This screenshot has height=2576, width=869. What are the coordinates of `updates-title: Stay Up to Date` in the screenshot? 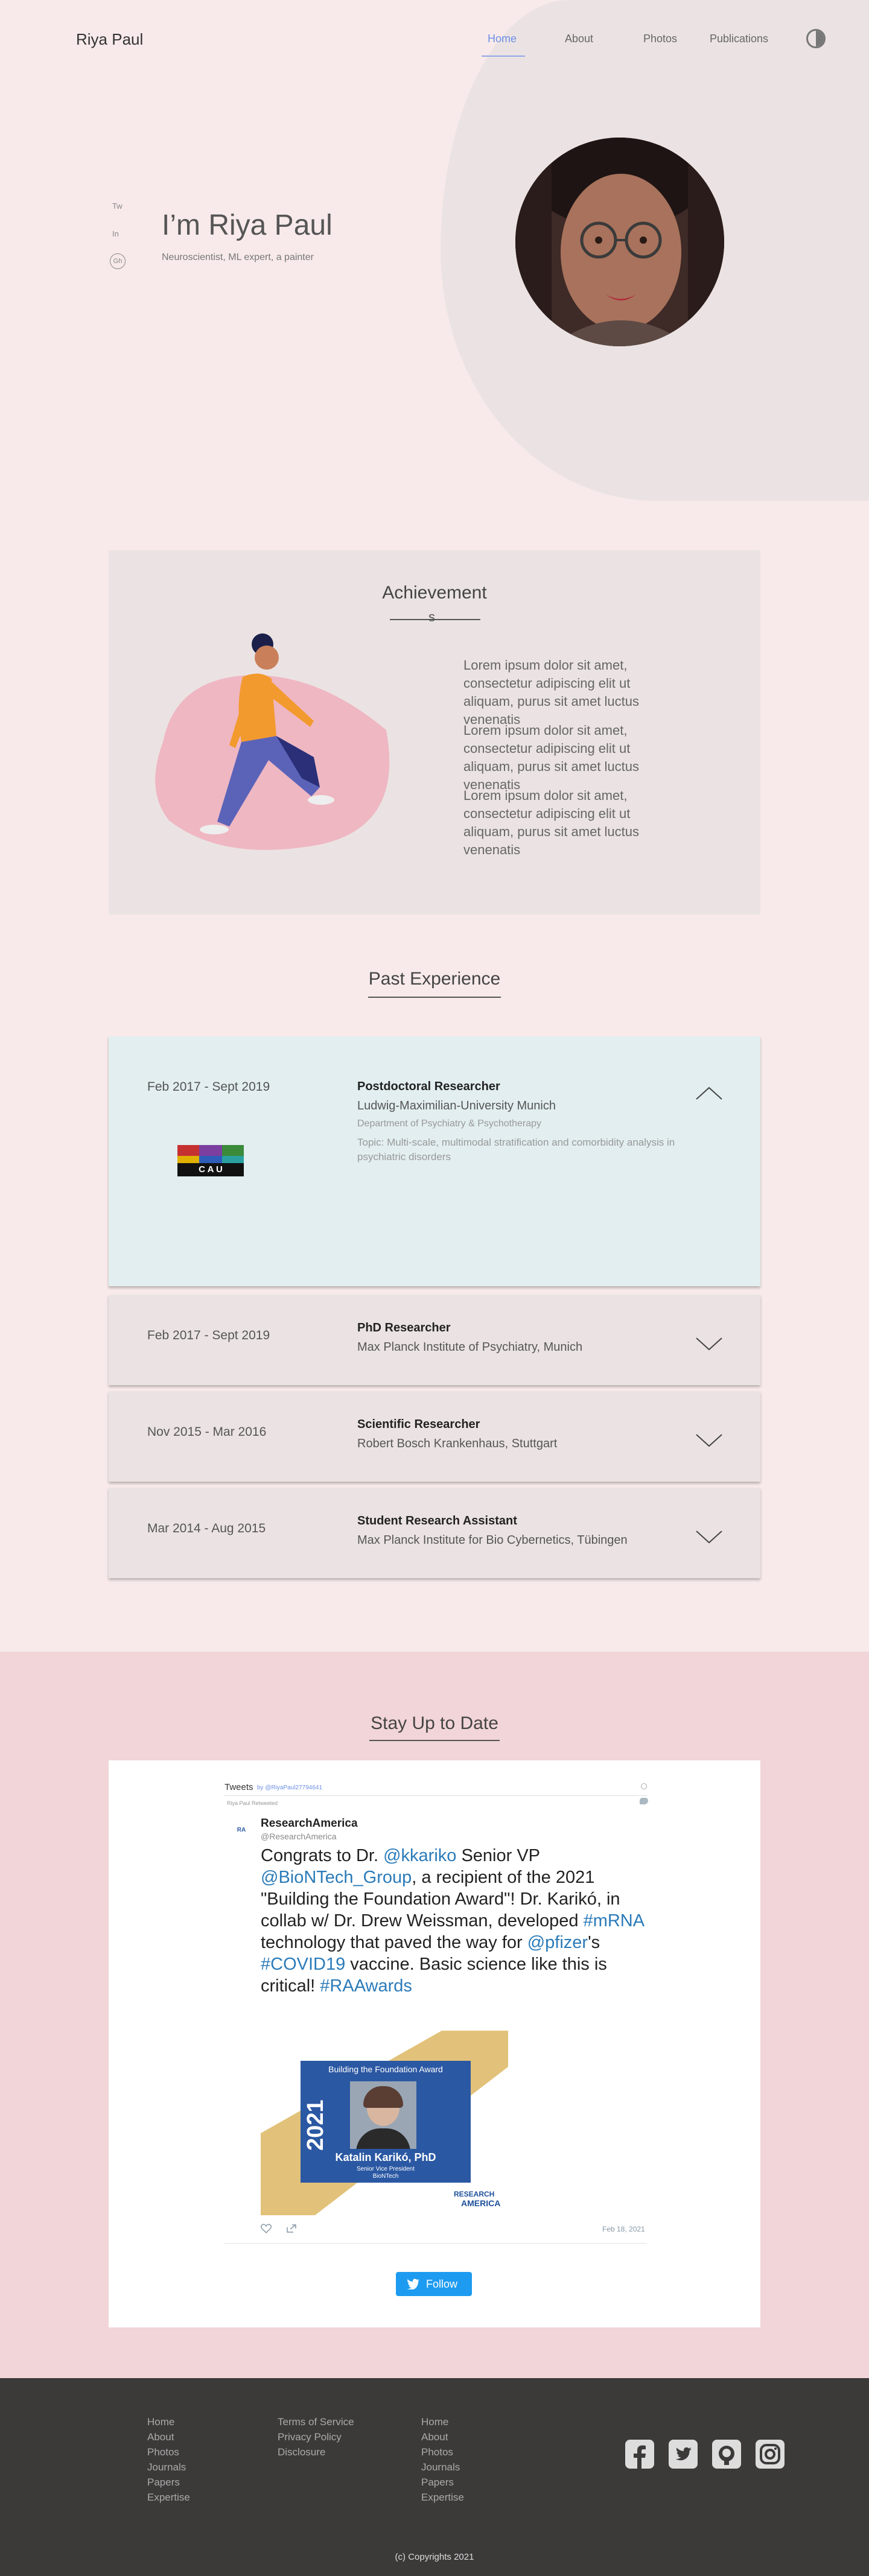 It's located at (434, 1723).